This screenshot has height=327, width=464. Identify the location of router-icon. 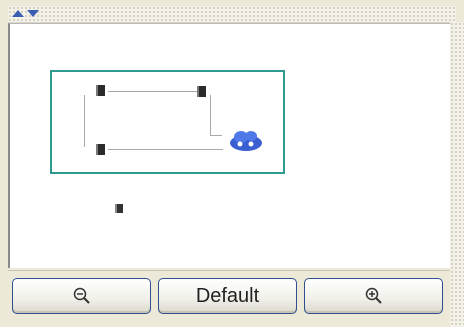
(246, 140).